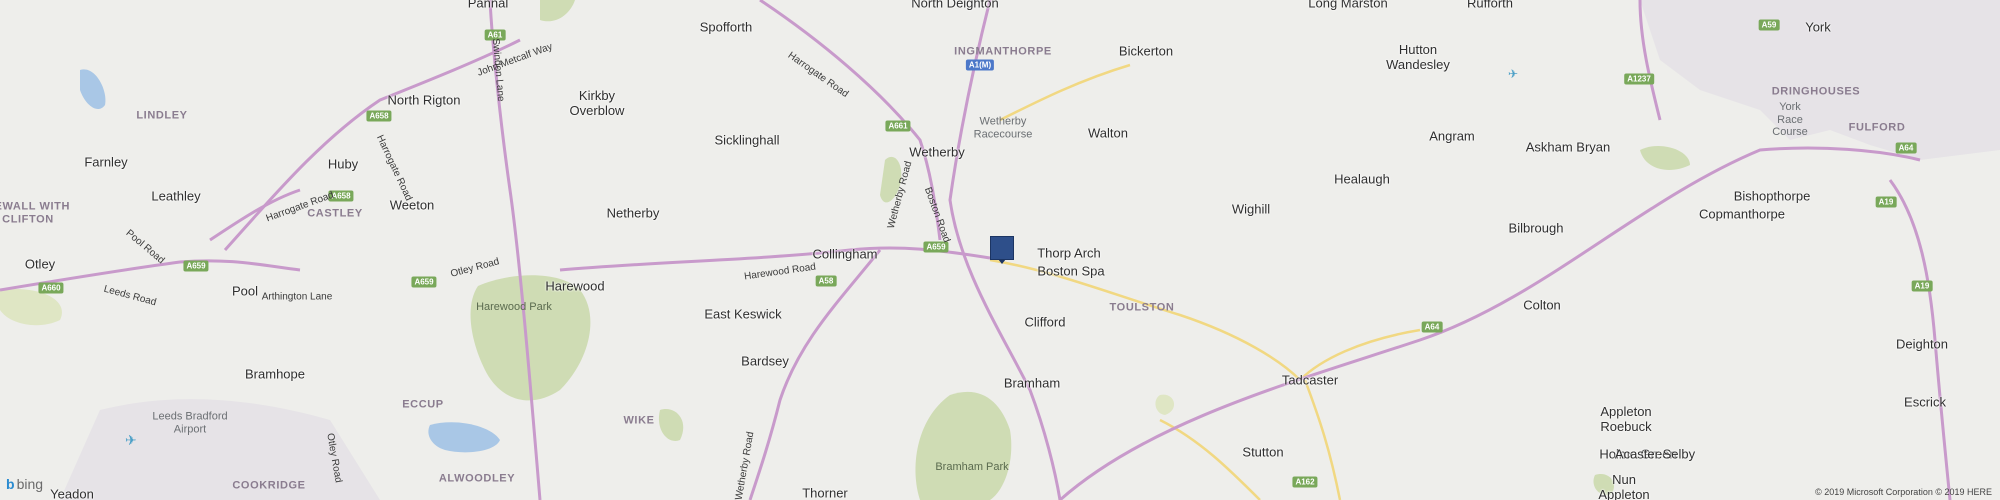 Image resolution: width=2000 pixels, height=500 pixels. What do you see at coordinates (826, 281) in the screenshot?
I see `road-shield-a58: A58` at bounding box center [826, 281].